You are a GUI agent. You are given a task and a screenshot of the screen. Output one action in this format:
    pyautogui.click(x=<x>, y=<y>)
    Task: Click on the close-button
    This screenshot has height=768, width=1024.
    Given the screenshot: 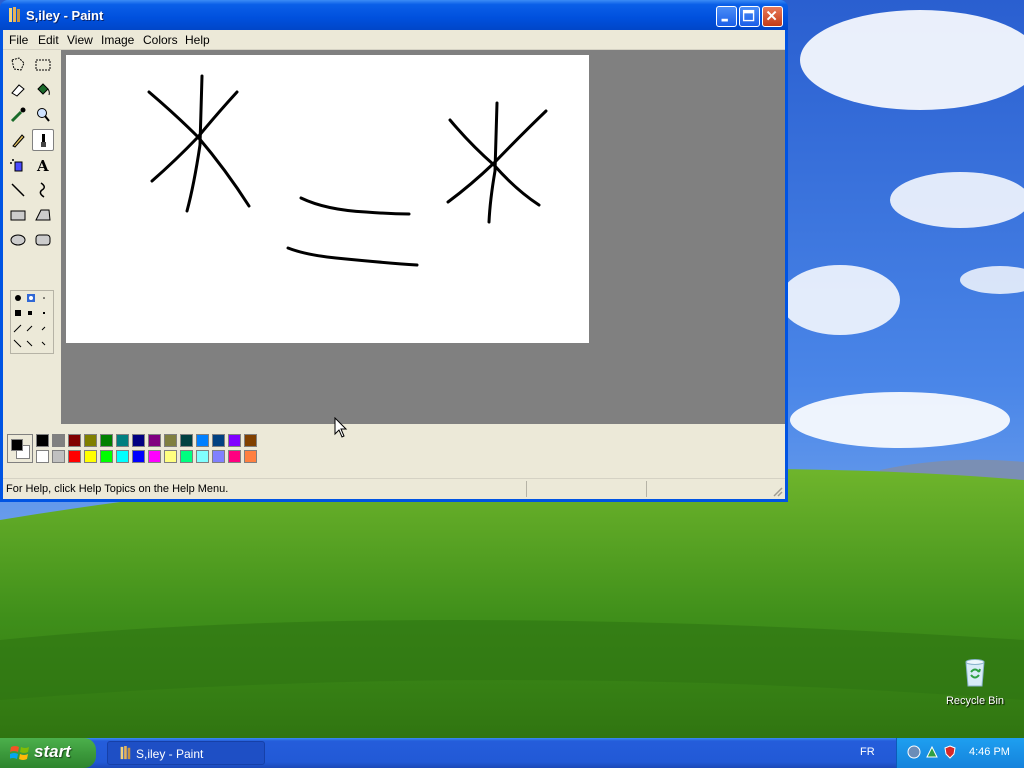 What is the action you would take?
    pyautogui.click(x=772, y=16)
    